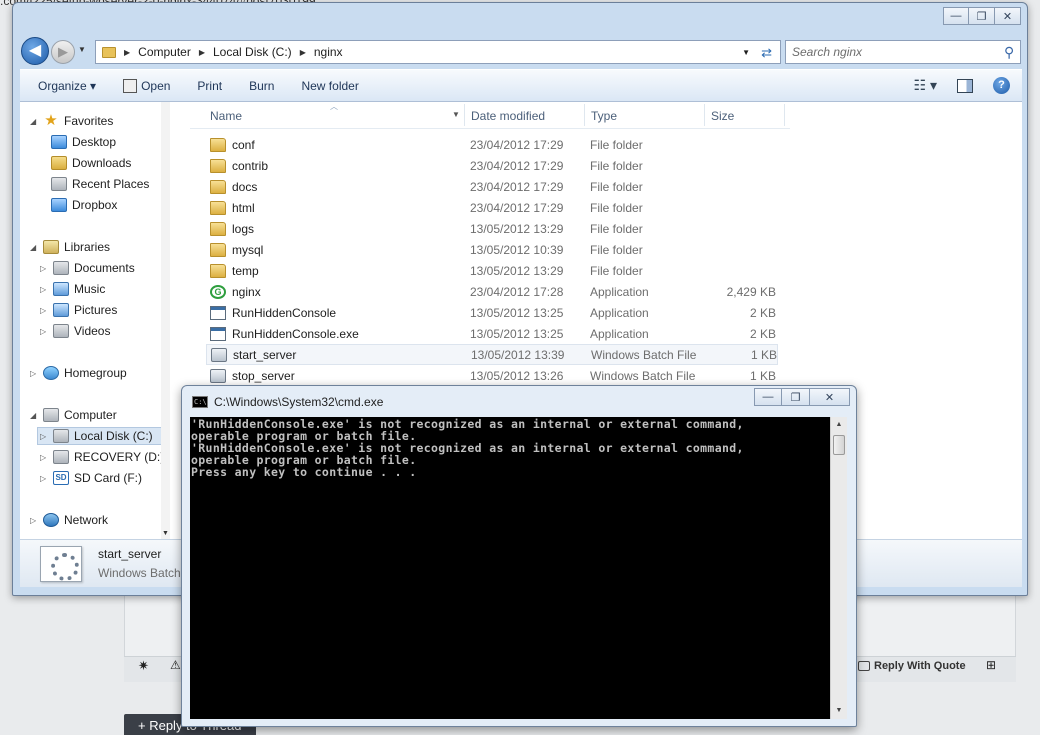 Image resolution: width=1040 pixels, height=735 pixels. What do you see at coordinates (492, 207) in the screenshot?
I see `file-row: html 23/04/2012 17:29 File folder` at bounding box center [492, 207].